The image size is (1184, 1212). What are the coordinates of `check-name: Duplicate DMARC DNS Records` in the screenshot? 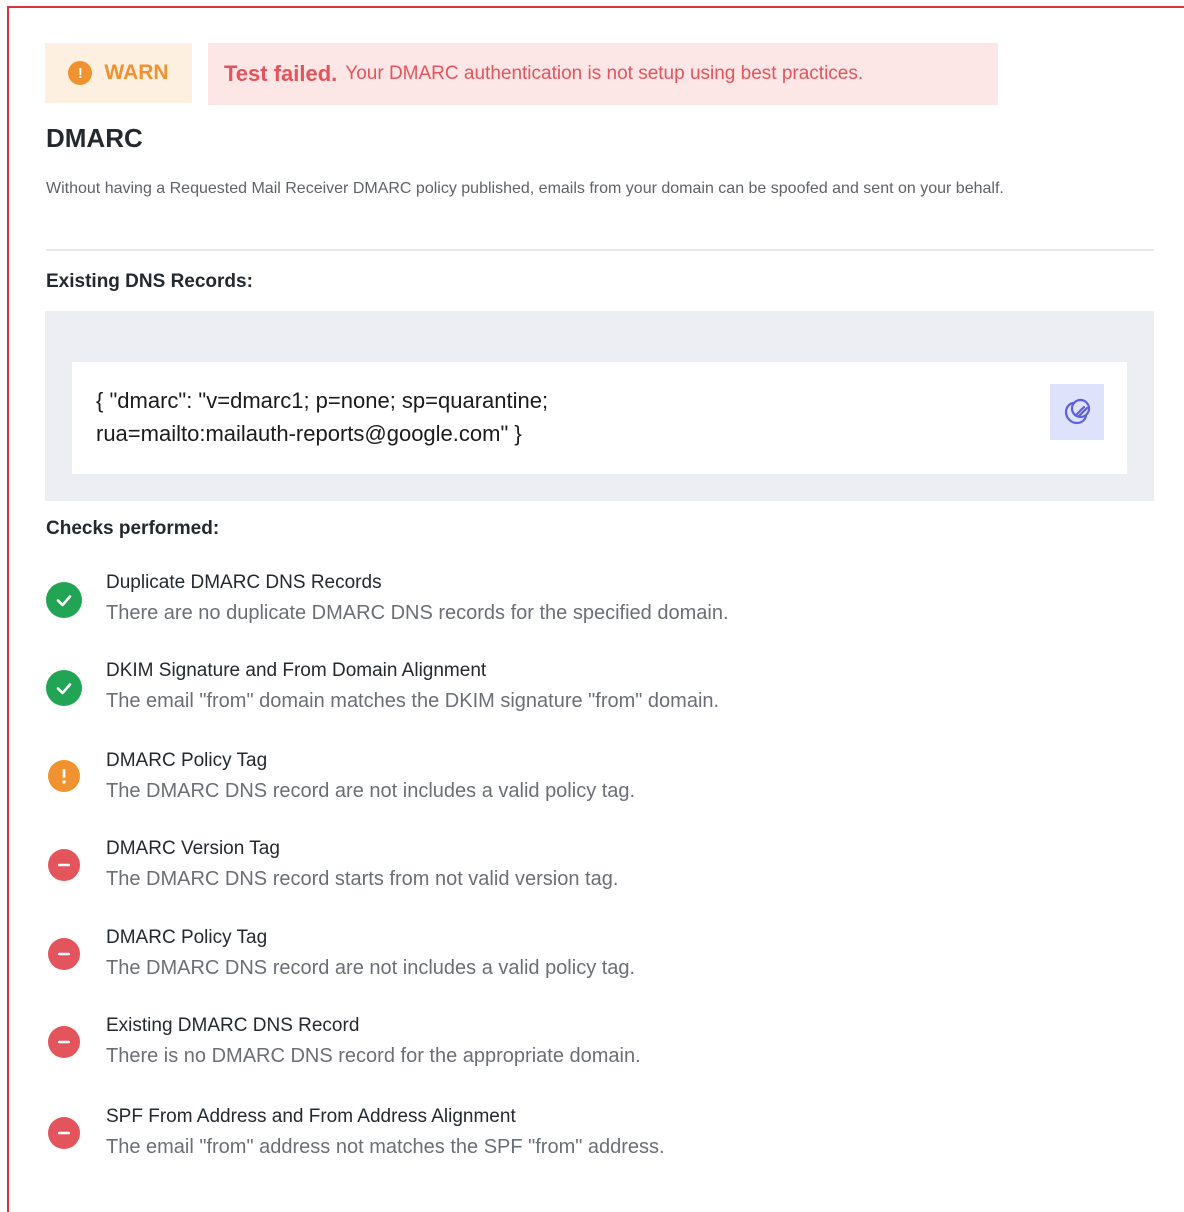 It's located at (244, 582).